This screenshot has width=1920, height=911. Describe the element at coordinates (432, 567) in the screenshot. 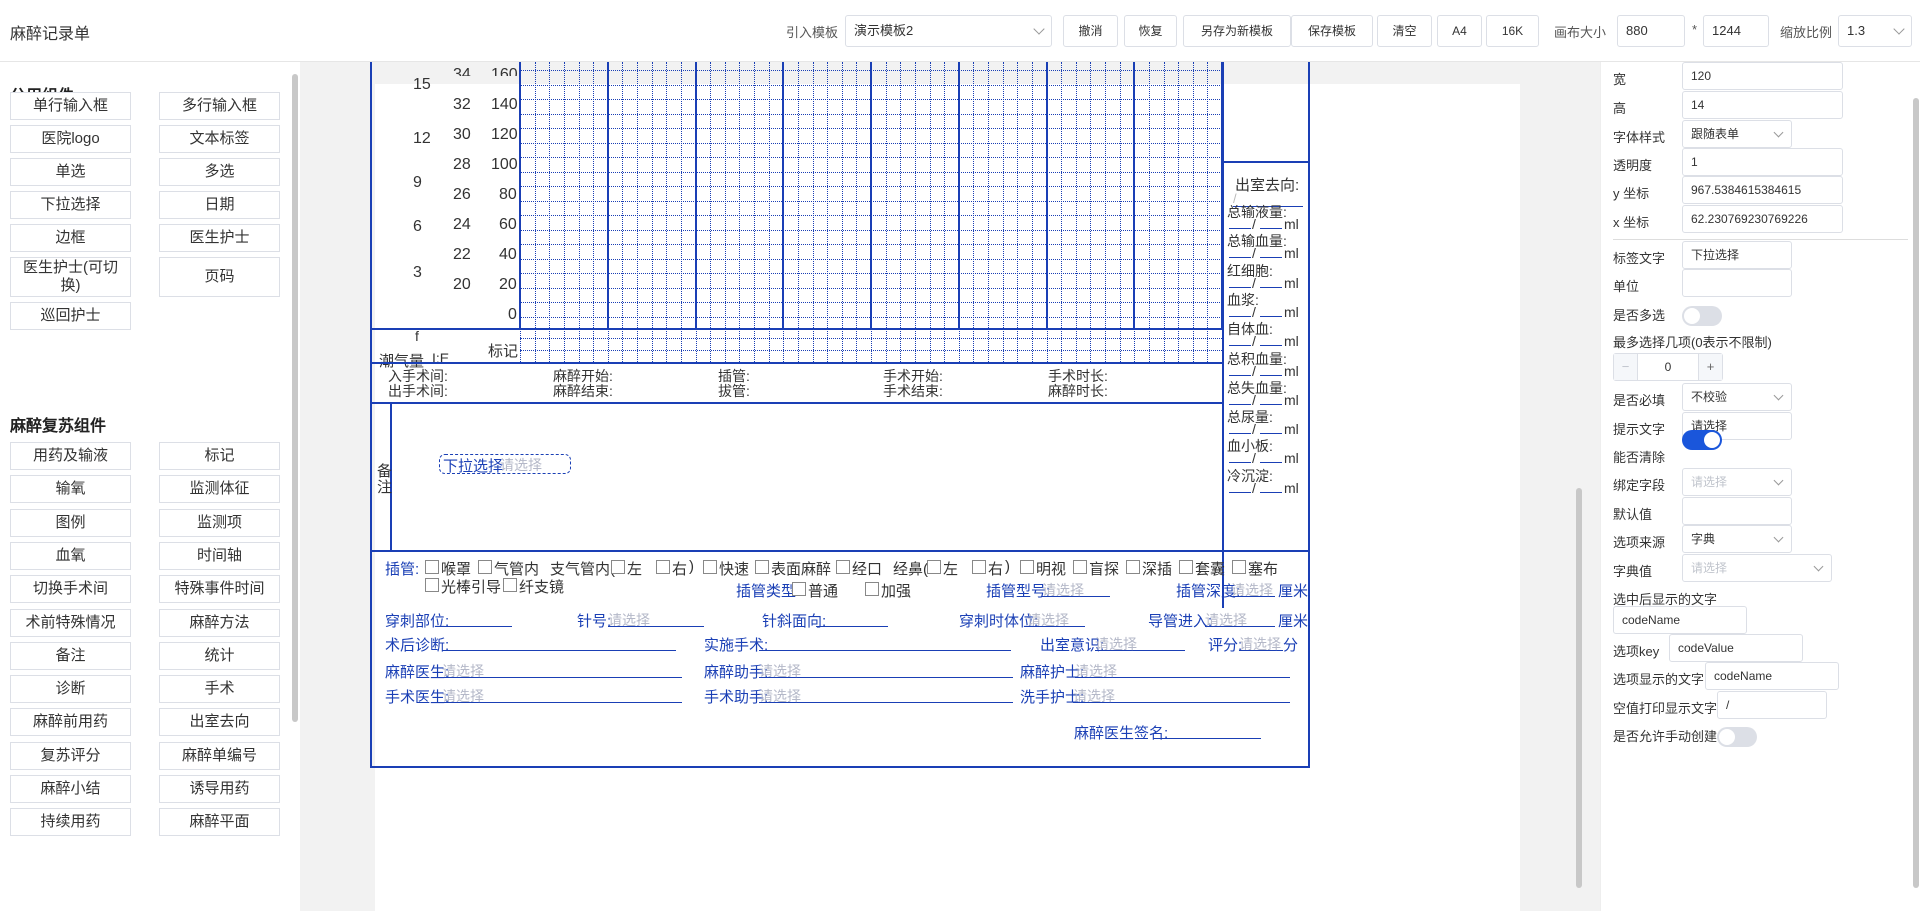

I see `checkbox-laryngeal-mask` at that location.